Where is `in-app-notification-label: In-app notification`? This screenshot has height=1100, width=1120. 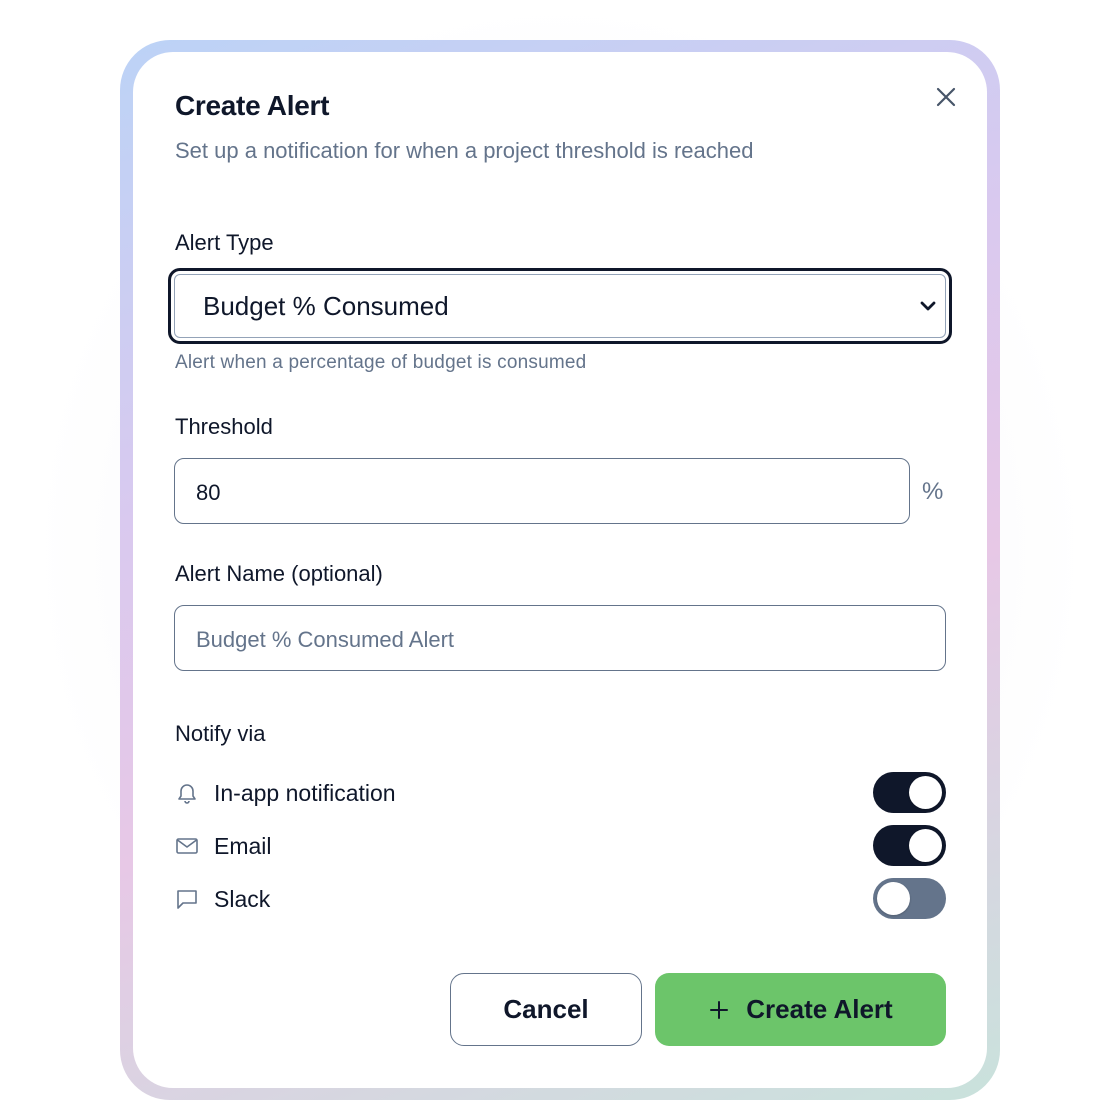 in-app-notification-label: In-app notification is located at coordinates (305, 793).